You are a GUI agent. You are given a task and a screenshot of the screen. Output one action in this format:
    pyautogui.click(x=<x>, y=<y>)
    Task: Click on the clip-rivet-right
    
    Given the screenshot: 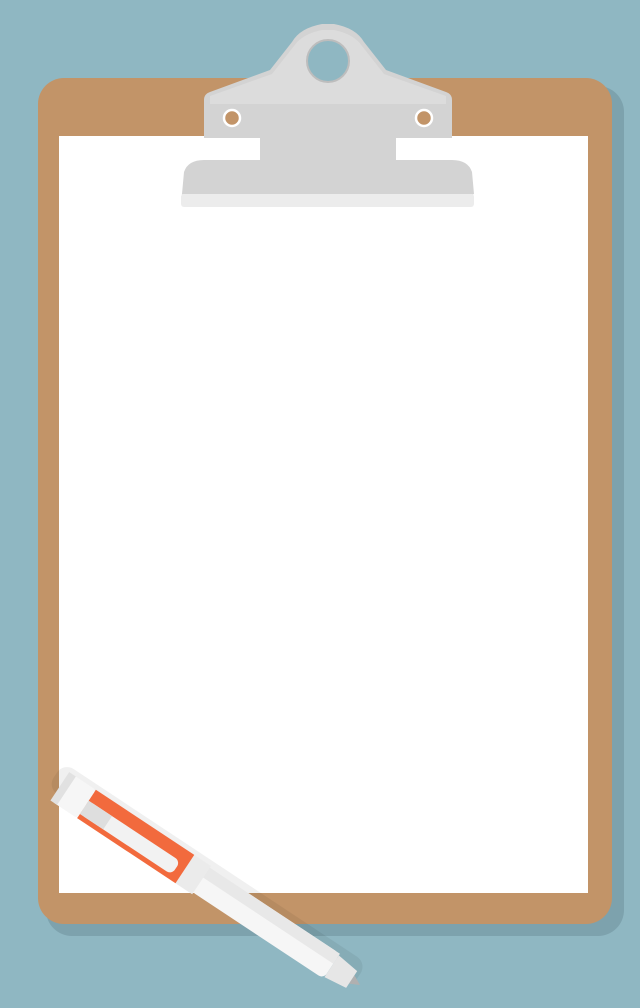 What is the action you would take?
    pyautogui.click(x=424, y=118)
    